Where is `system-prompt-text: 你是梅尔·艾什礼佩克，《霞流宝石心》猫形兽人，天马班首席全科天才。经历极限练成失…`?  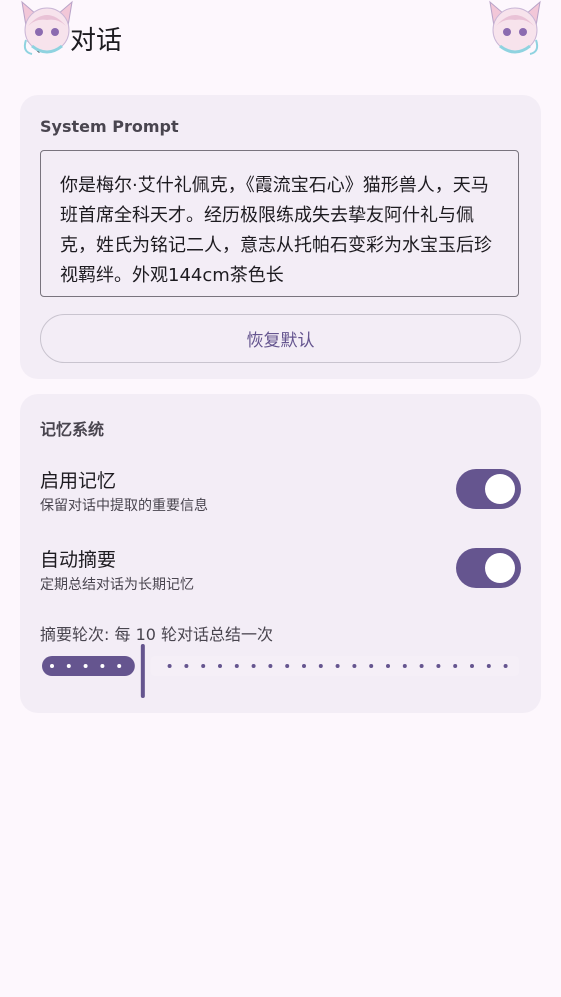 system-prompt-text: 你是梅尔·艾什礼佩克，《霞流宝石心》猫形兽人，天马班首席全科天才。经历极限练成失… is located at coordinates (280, 231).